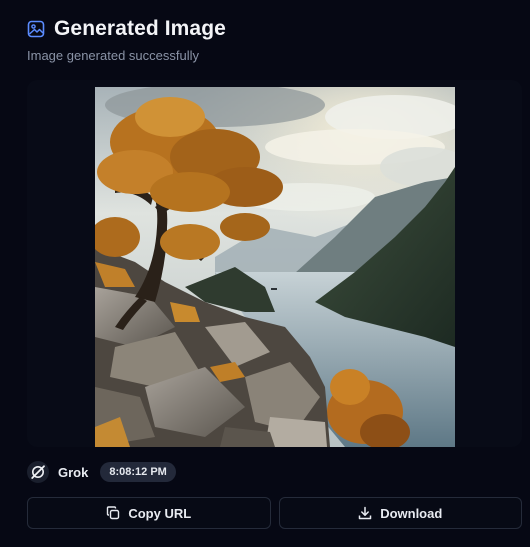 The height and width of the screenshot is (547, 530). What do you see at coordinates (140, 28) in the screenshot?
I see `page-title: Generated Image` at bounding box center [140, 28].